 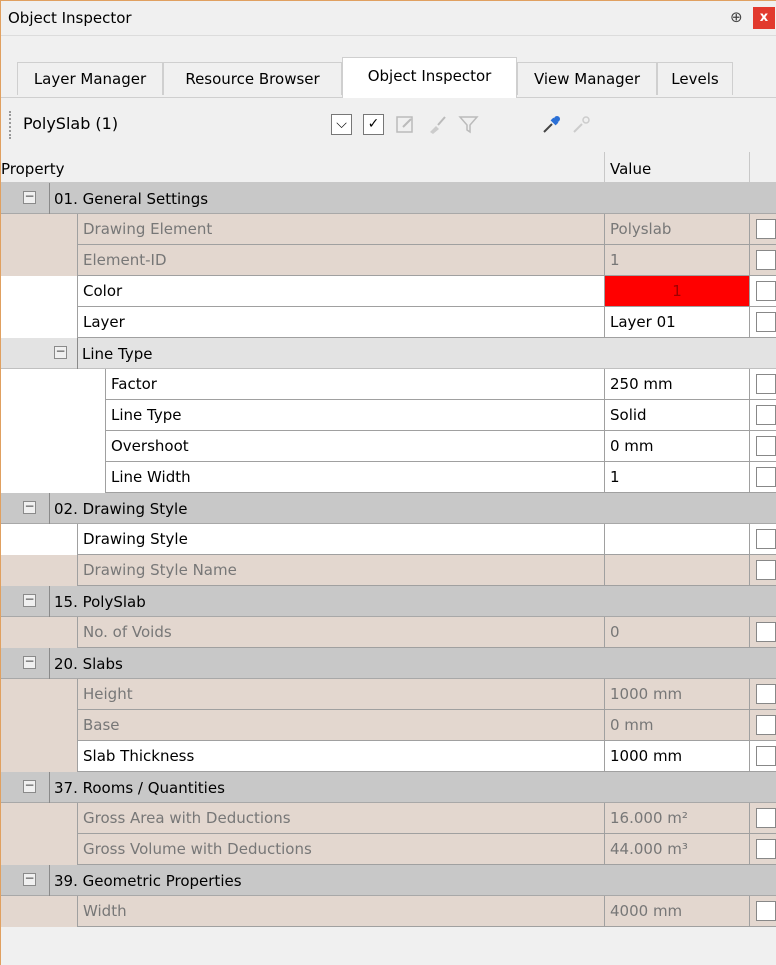 What do you see at coordinates (388, 694) in the screenshot?
I see `row-height: Height 1000 mm` at bounding box center [388, 694].